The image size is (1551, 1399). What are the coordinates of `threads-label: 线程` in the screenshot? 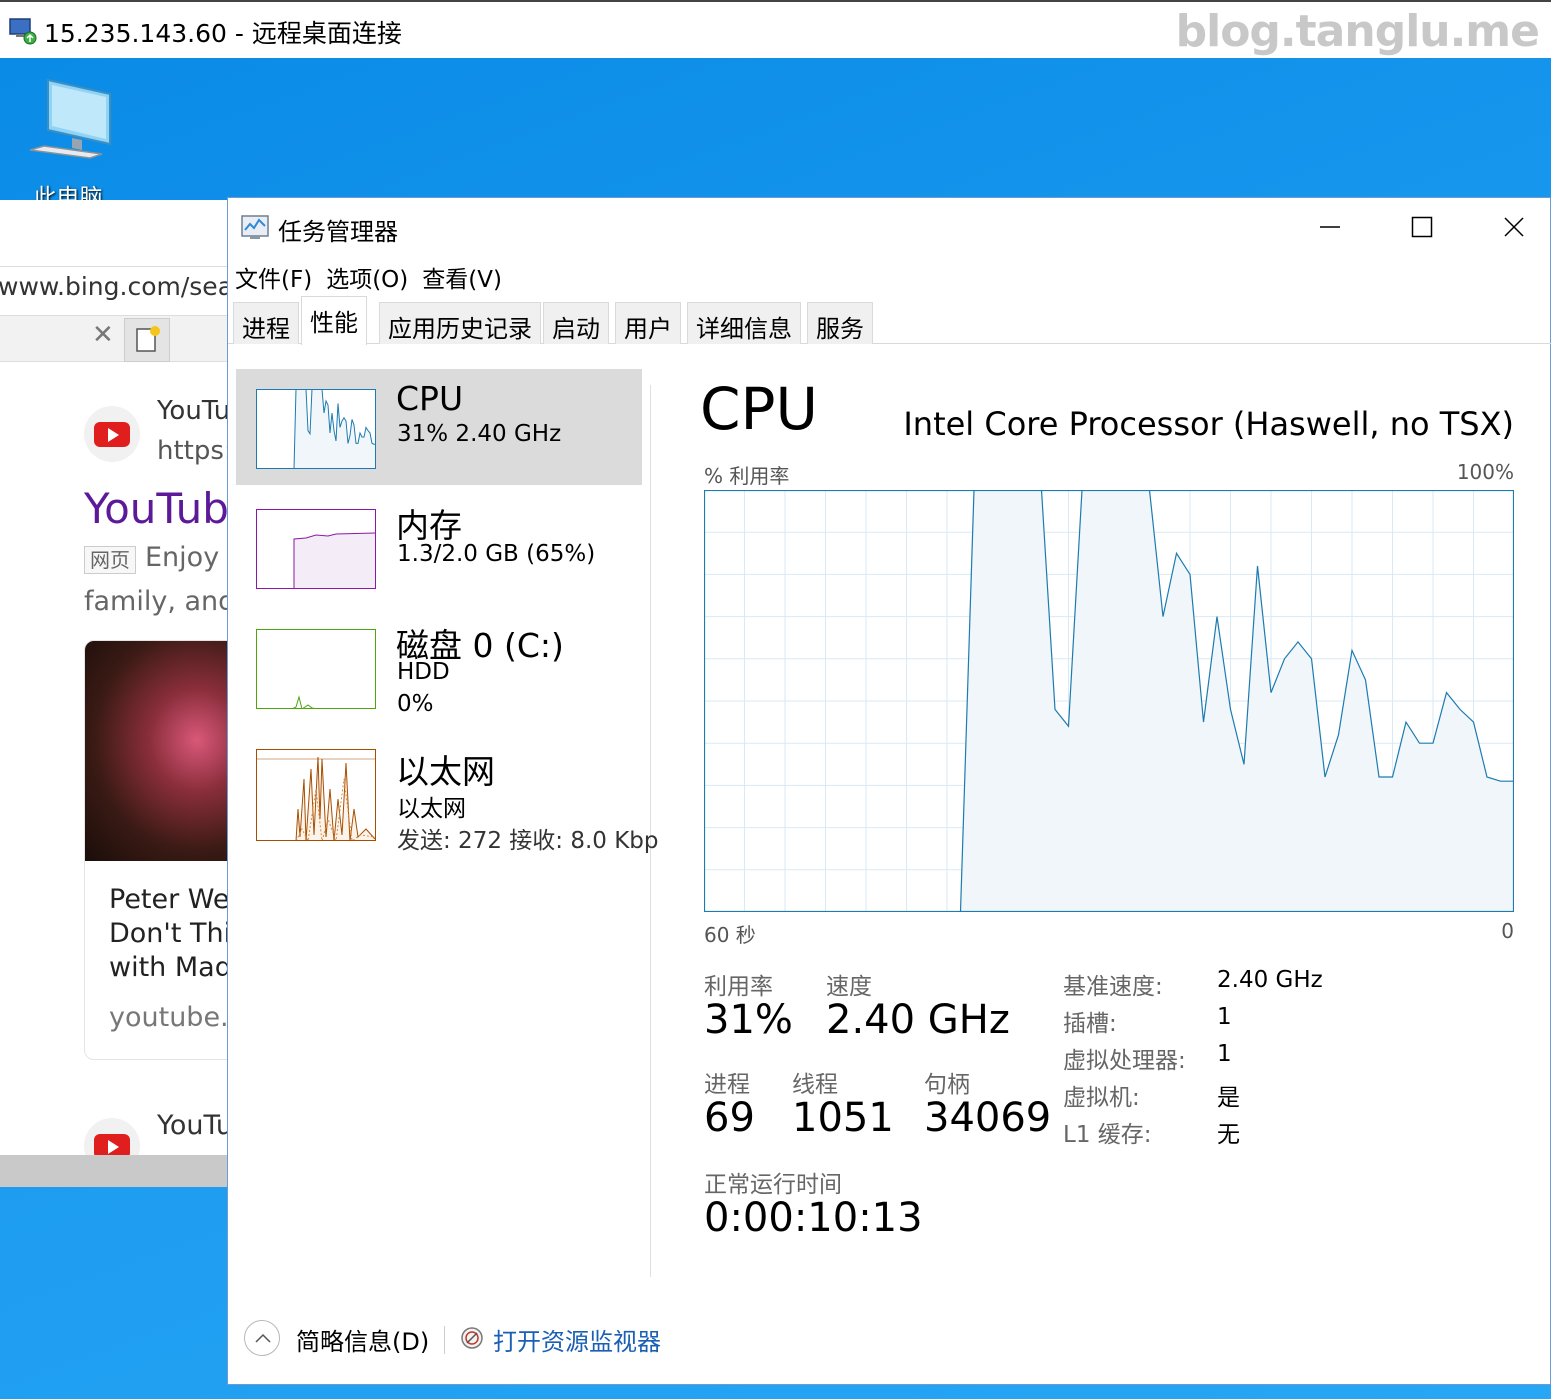 It's located at (815, 1085).